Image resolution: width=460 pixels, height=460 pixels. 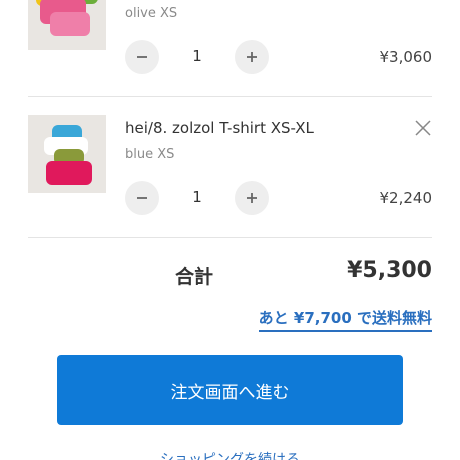 What do you see at coordinates (194, 277) in the screenshot?
I see `total-label: 合計` at bounding box center [194, 277].